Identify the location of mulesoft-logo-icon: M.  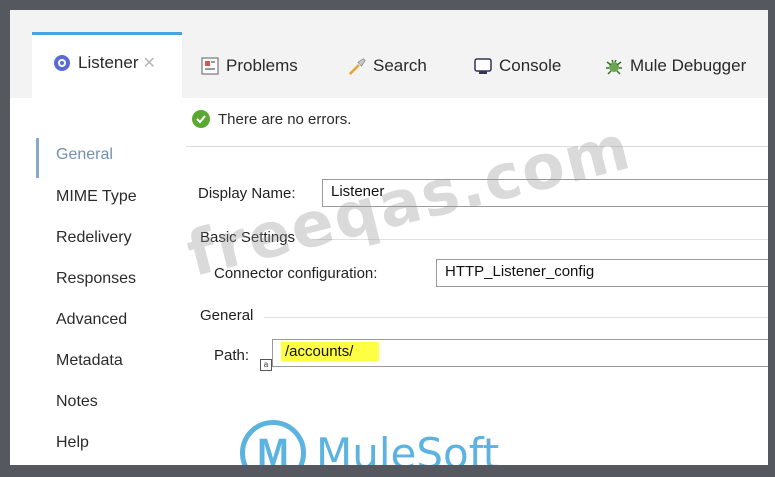
(273, 442).